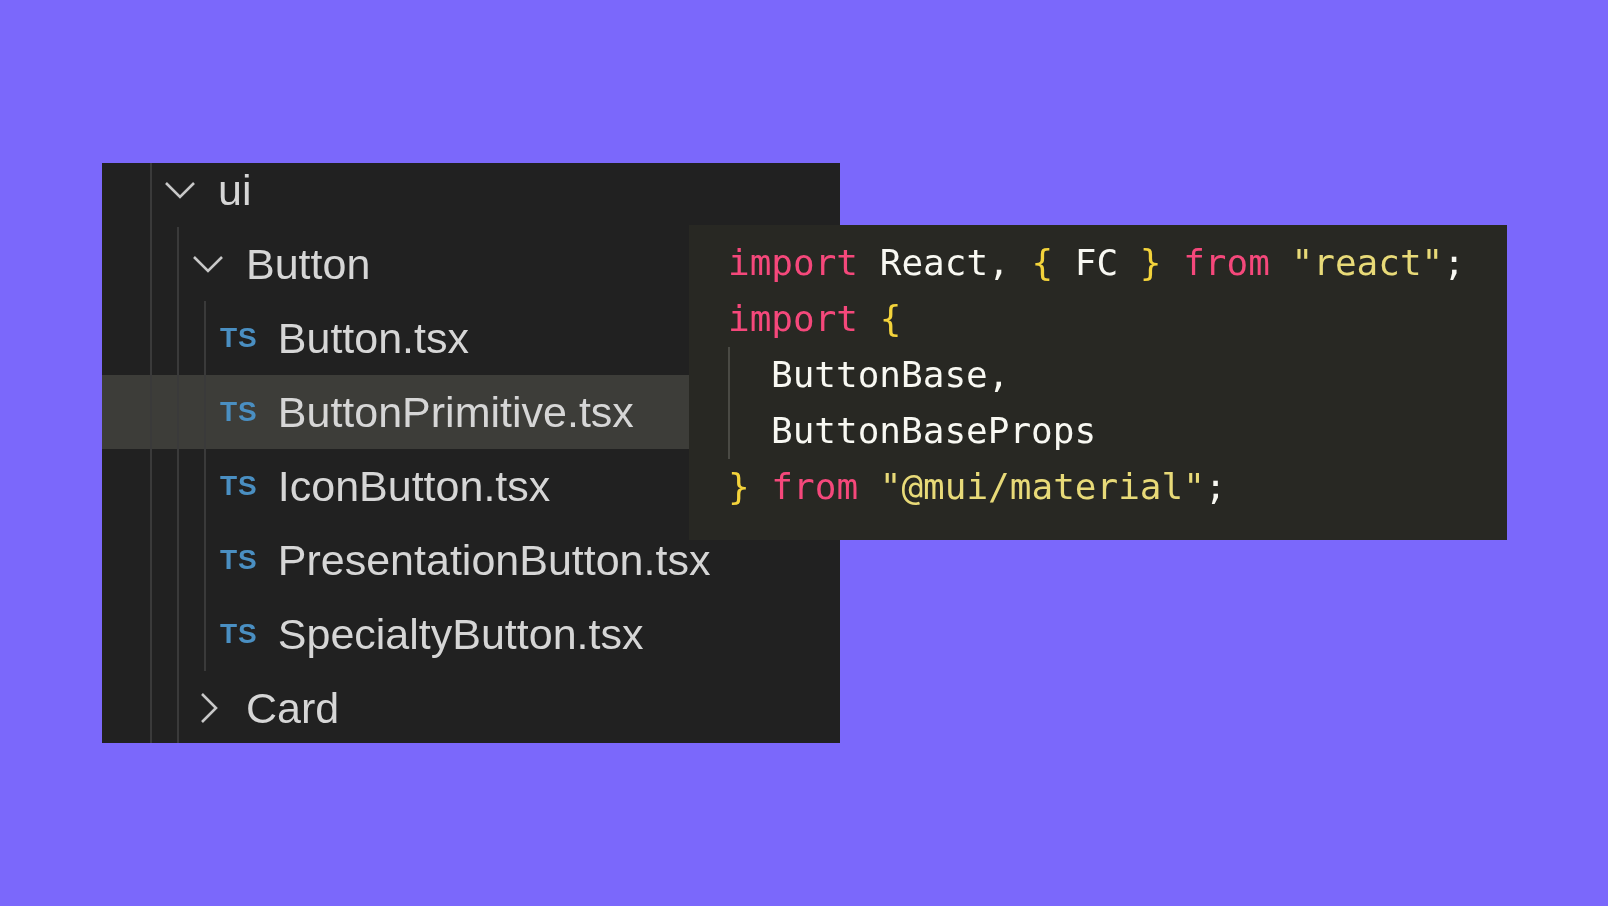 The height and width of the screenshot is (906, 1608). I want to click on file-item: TS IconButton.tsx, so click(395, 486).